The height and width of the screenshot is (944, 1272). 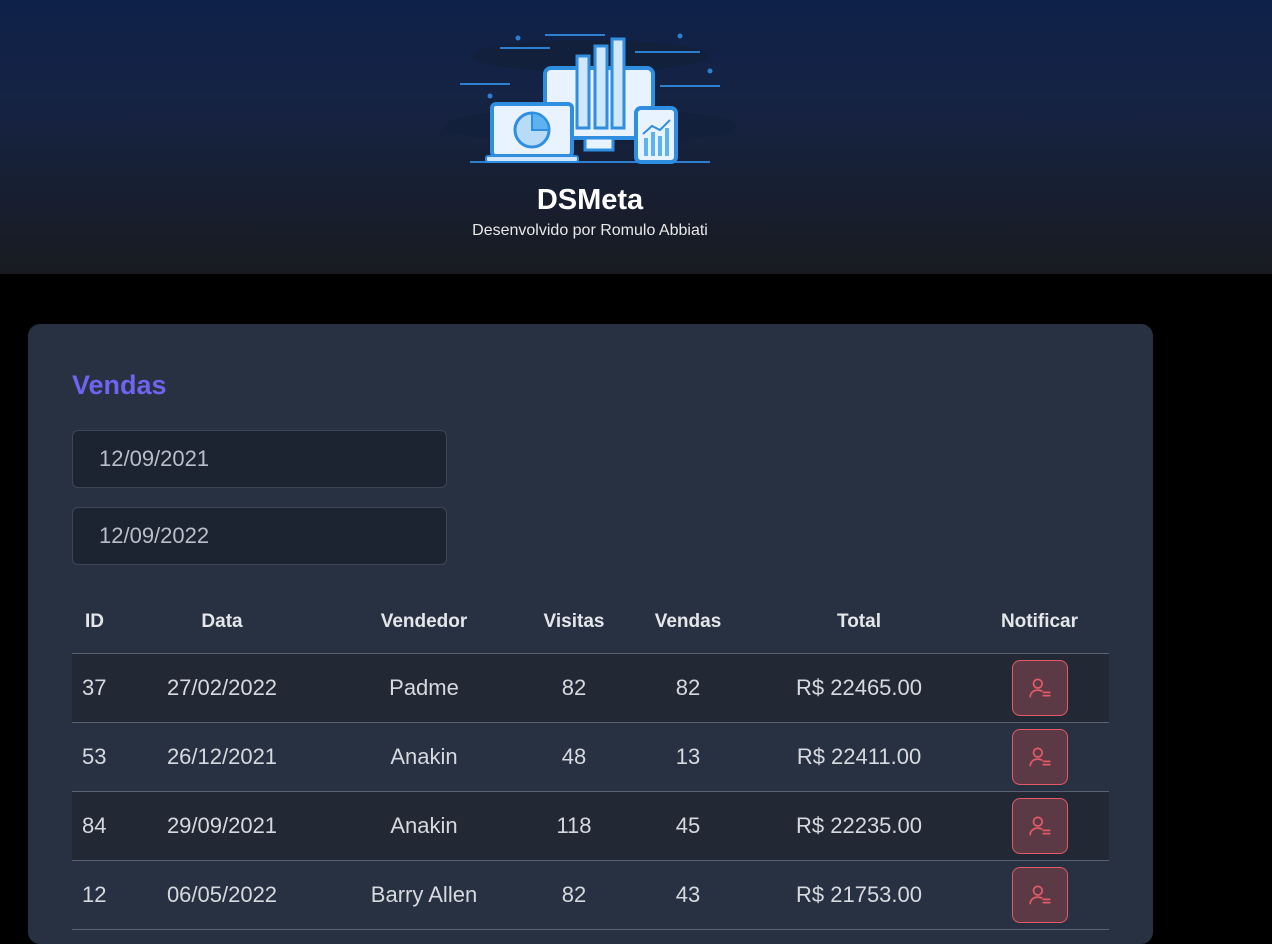 What do you see at coordinates (590, 98) in the screenshot?
I see `logo-icon` at bounding box center [590, 98].